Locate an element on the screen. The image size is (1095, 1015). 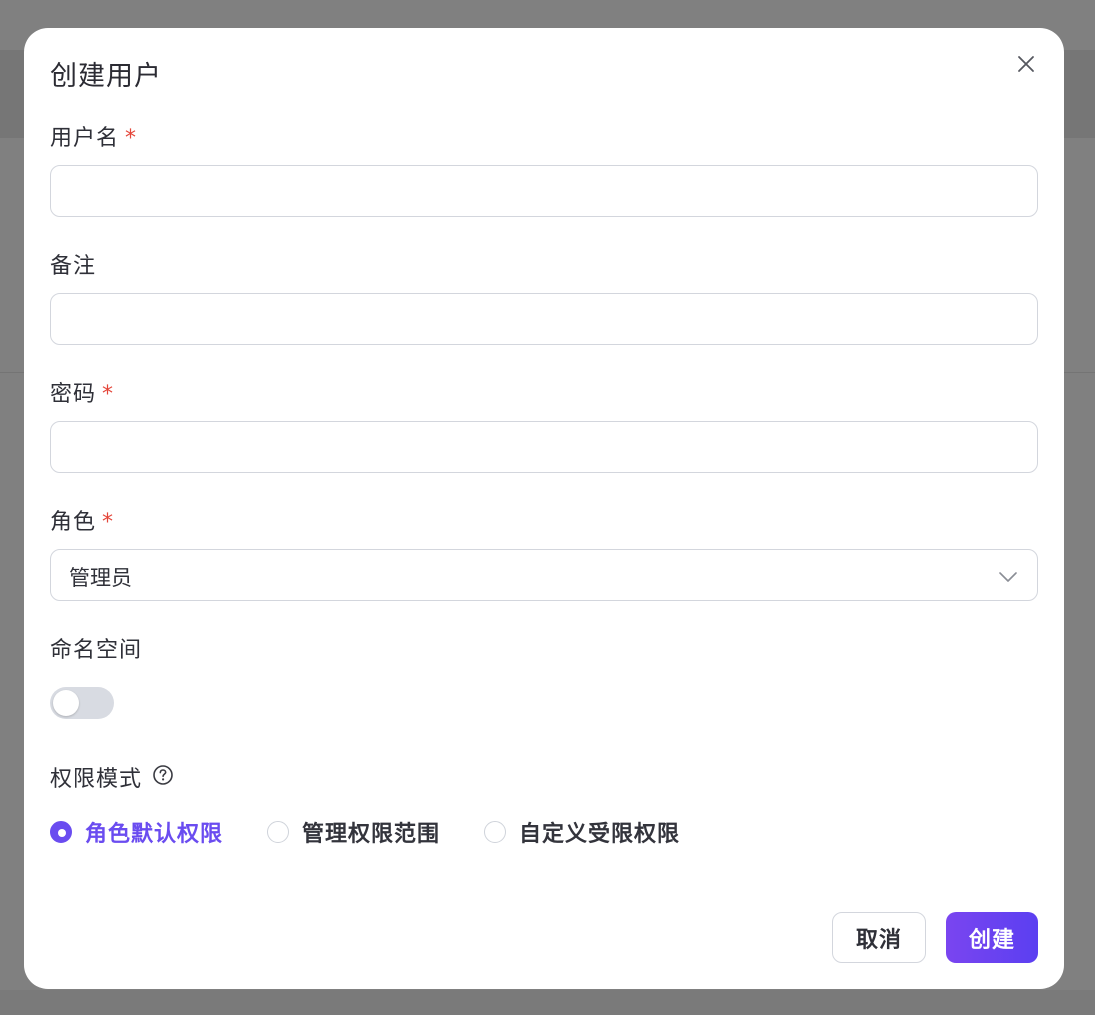
dialog-title: 创建用户 is located at coordinates (106, 76).